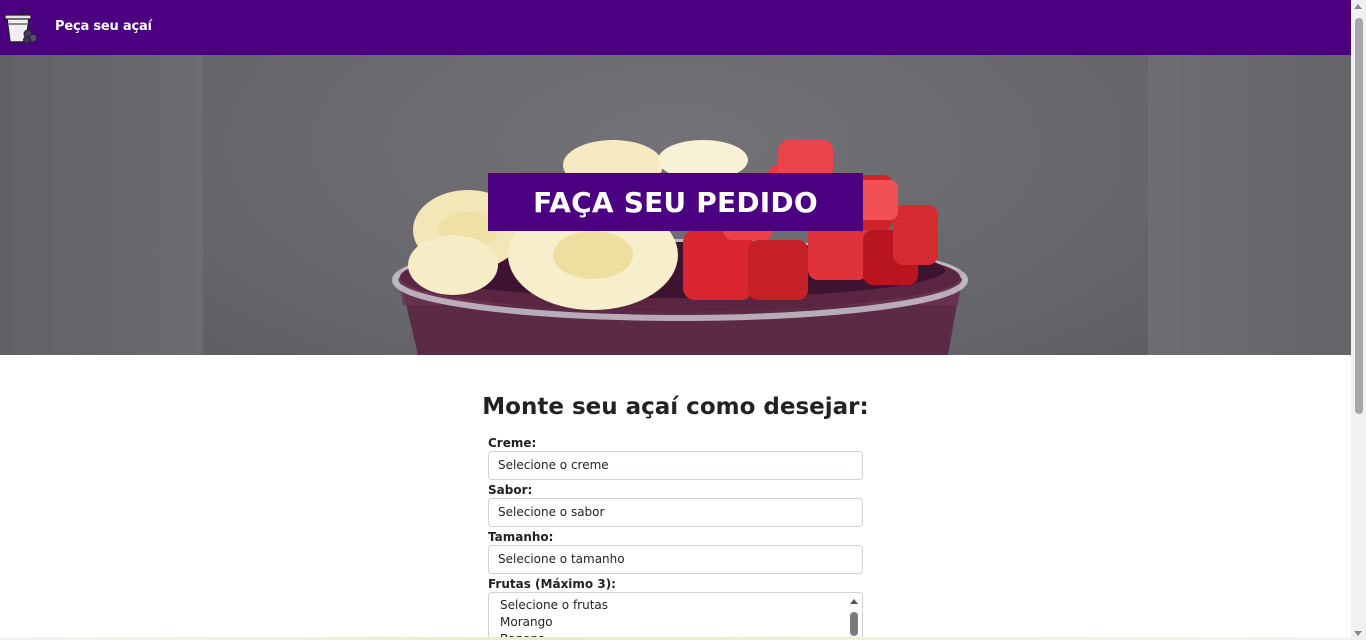  What do you see at coordinates (675, 605) in the screenshot?
I see `frutas-option: Selecione o frutas` at bounding box center [675, 605].